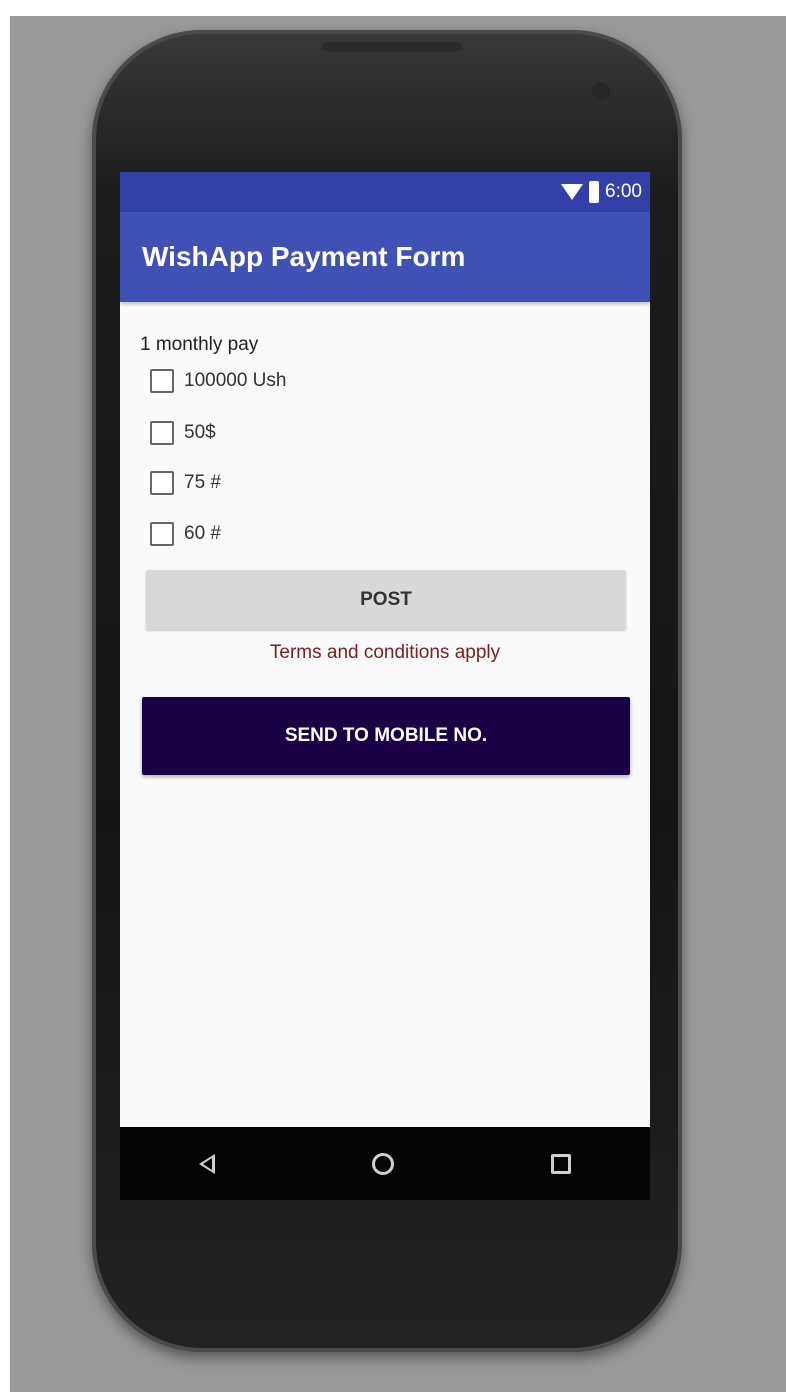 Image resolution: width=786 pixels, height=1392 pixels. I want to click on speaker-grille, so click(392, 47).